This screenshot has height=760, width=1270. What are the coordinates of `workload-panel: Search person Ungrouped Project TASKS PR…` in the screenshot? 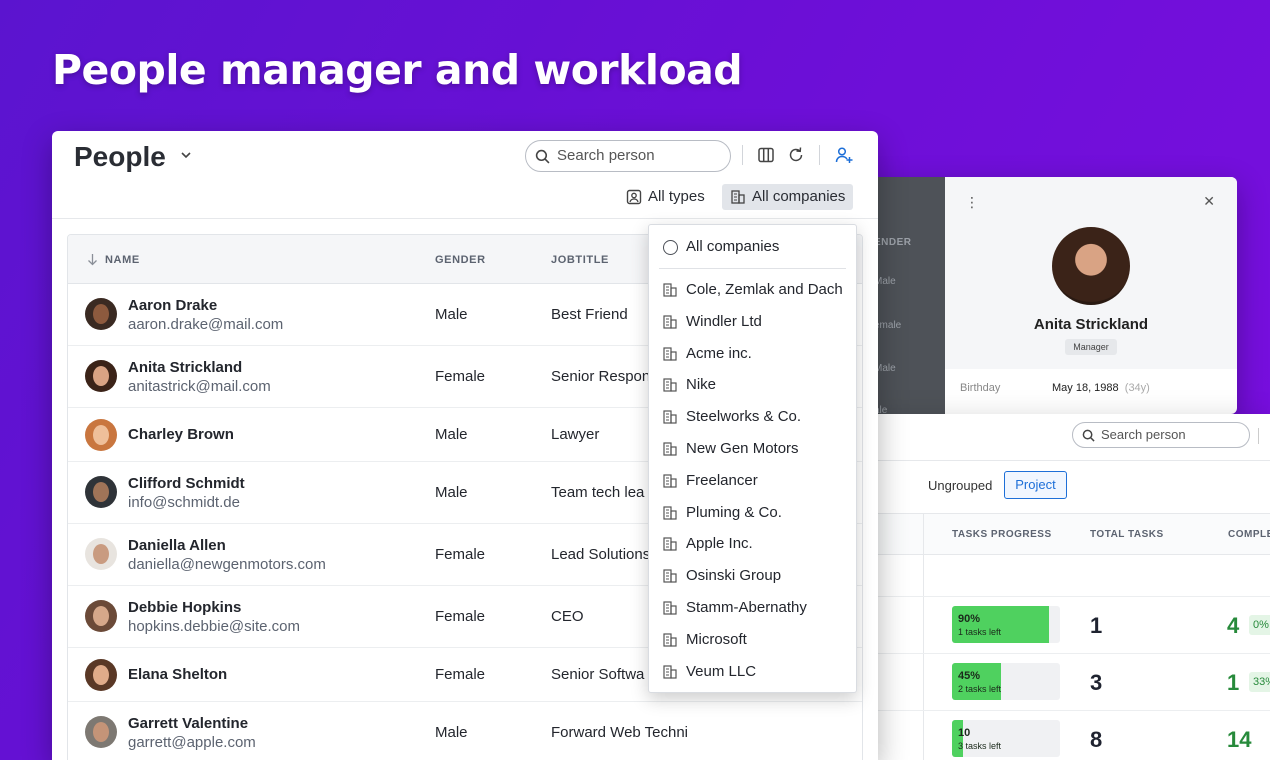 It's located at (1065, 587).